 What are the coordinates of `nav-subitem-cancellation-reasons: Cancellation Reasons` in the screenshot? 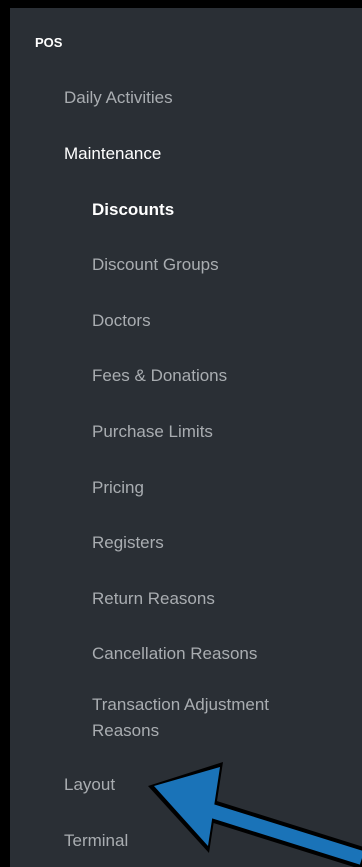 It's located at (174, 654).